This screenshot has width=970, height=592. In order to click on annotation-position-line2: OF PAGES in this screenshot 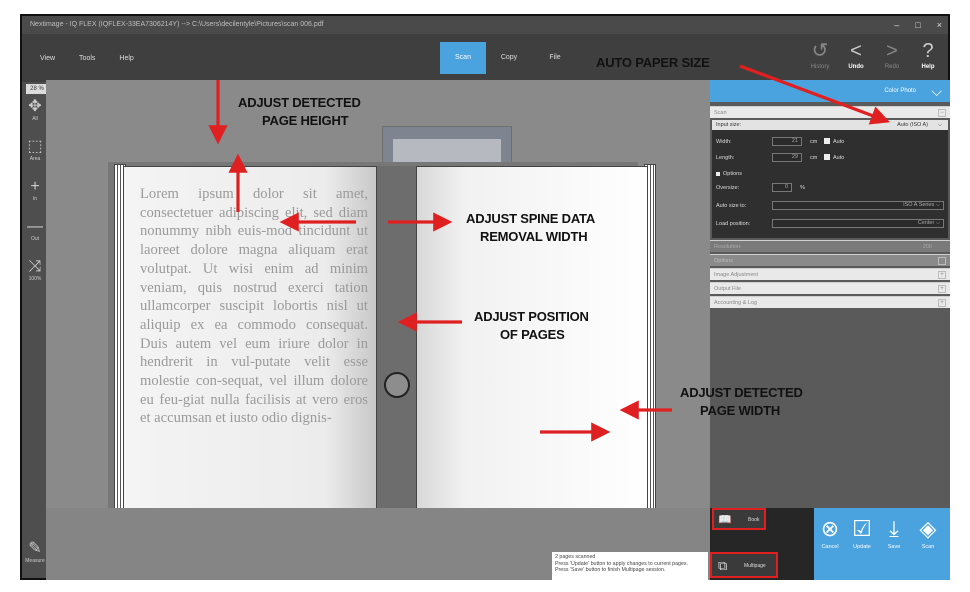, I will do `click(532, 334)`.